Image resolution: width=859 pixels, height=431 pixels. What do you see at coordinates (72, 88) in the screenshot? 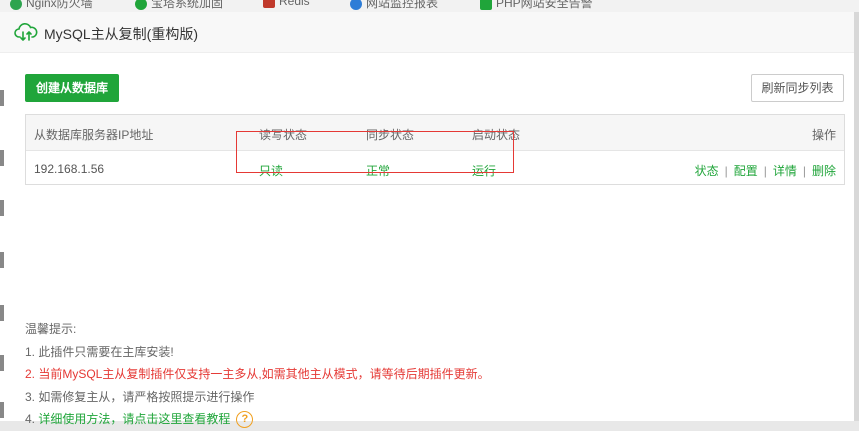
I see `create-slave-button: 创建从数据库` at bounding box center [72, 88].